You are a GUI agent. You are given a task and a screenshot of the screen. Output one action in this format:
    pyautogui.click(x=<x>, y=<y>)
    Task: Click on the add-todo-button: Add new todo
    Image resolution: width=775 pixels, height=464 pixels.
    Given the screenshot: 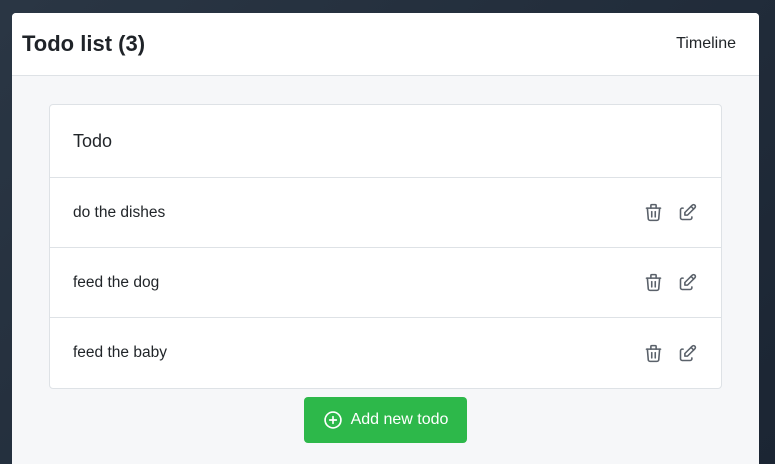 What is the action you would take?
    pyautogui.click(x=385, y=420)
    